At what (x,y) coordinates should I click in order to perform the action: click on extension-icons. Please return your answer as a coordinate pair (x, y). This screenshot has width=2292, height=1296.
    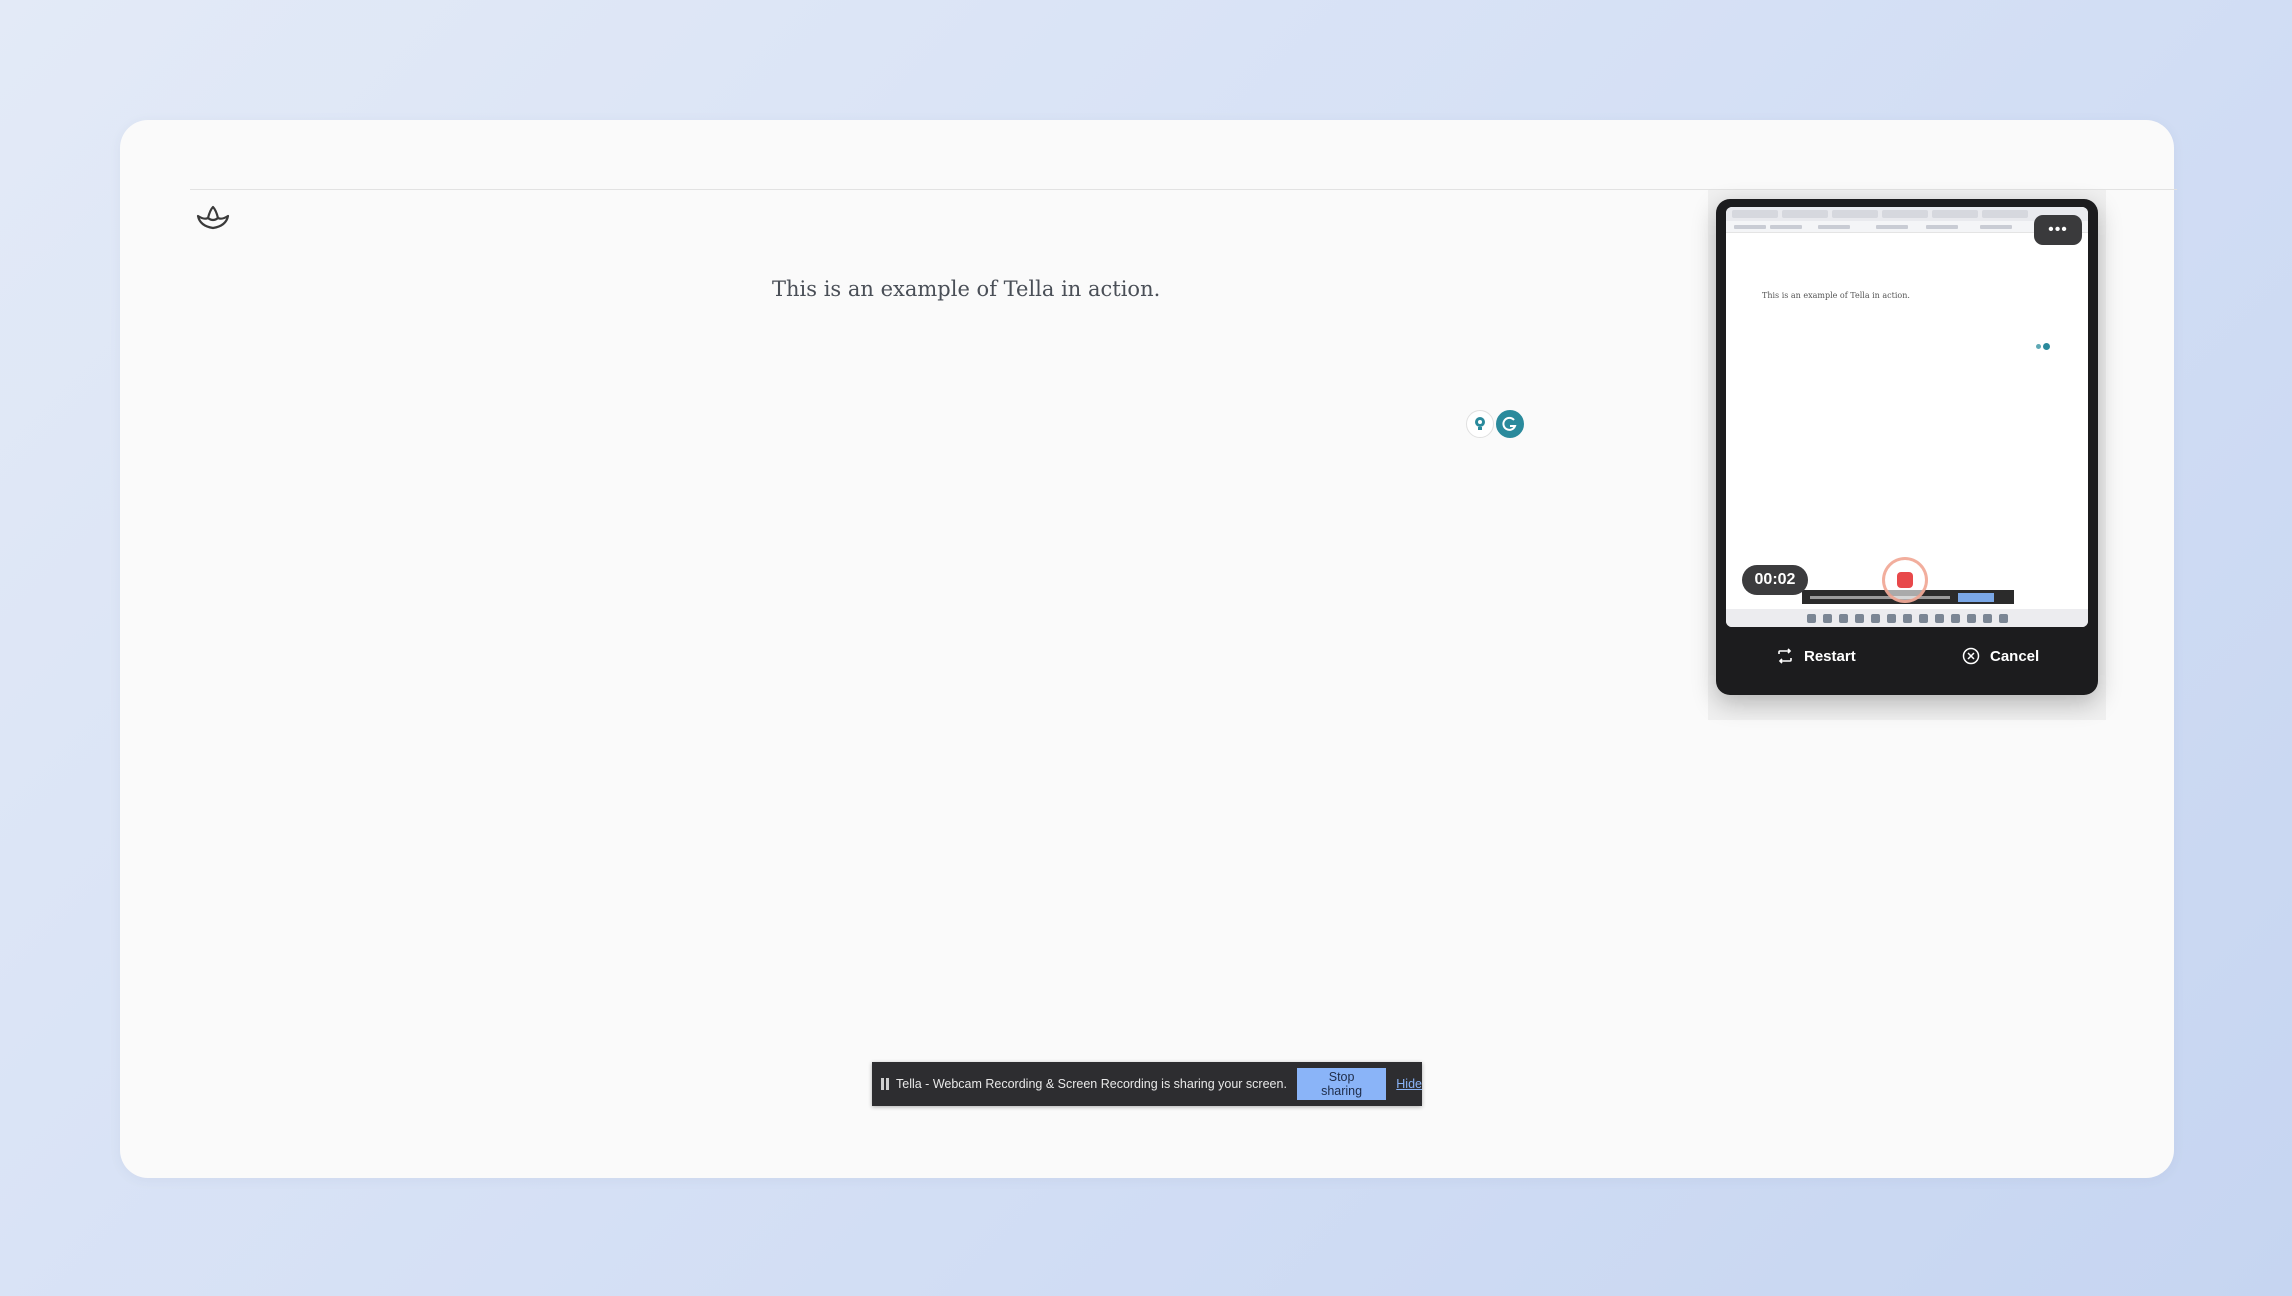
    Looking at the image, I should click on (1495, 424).